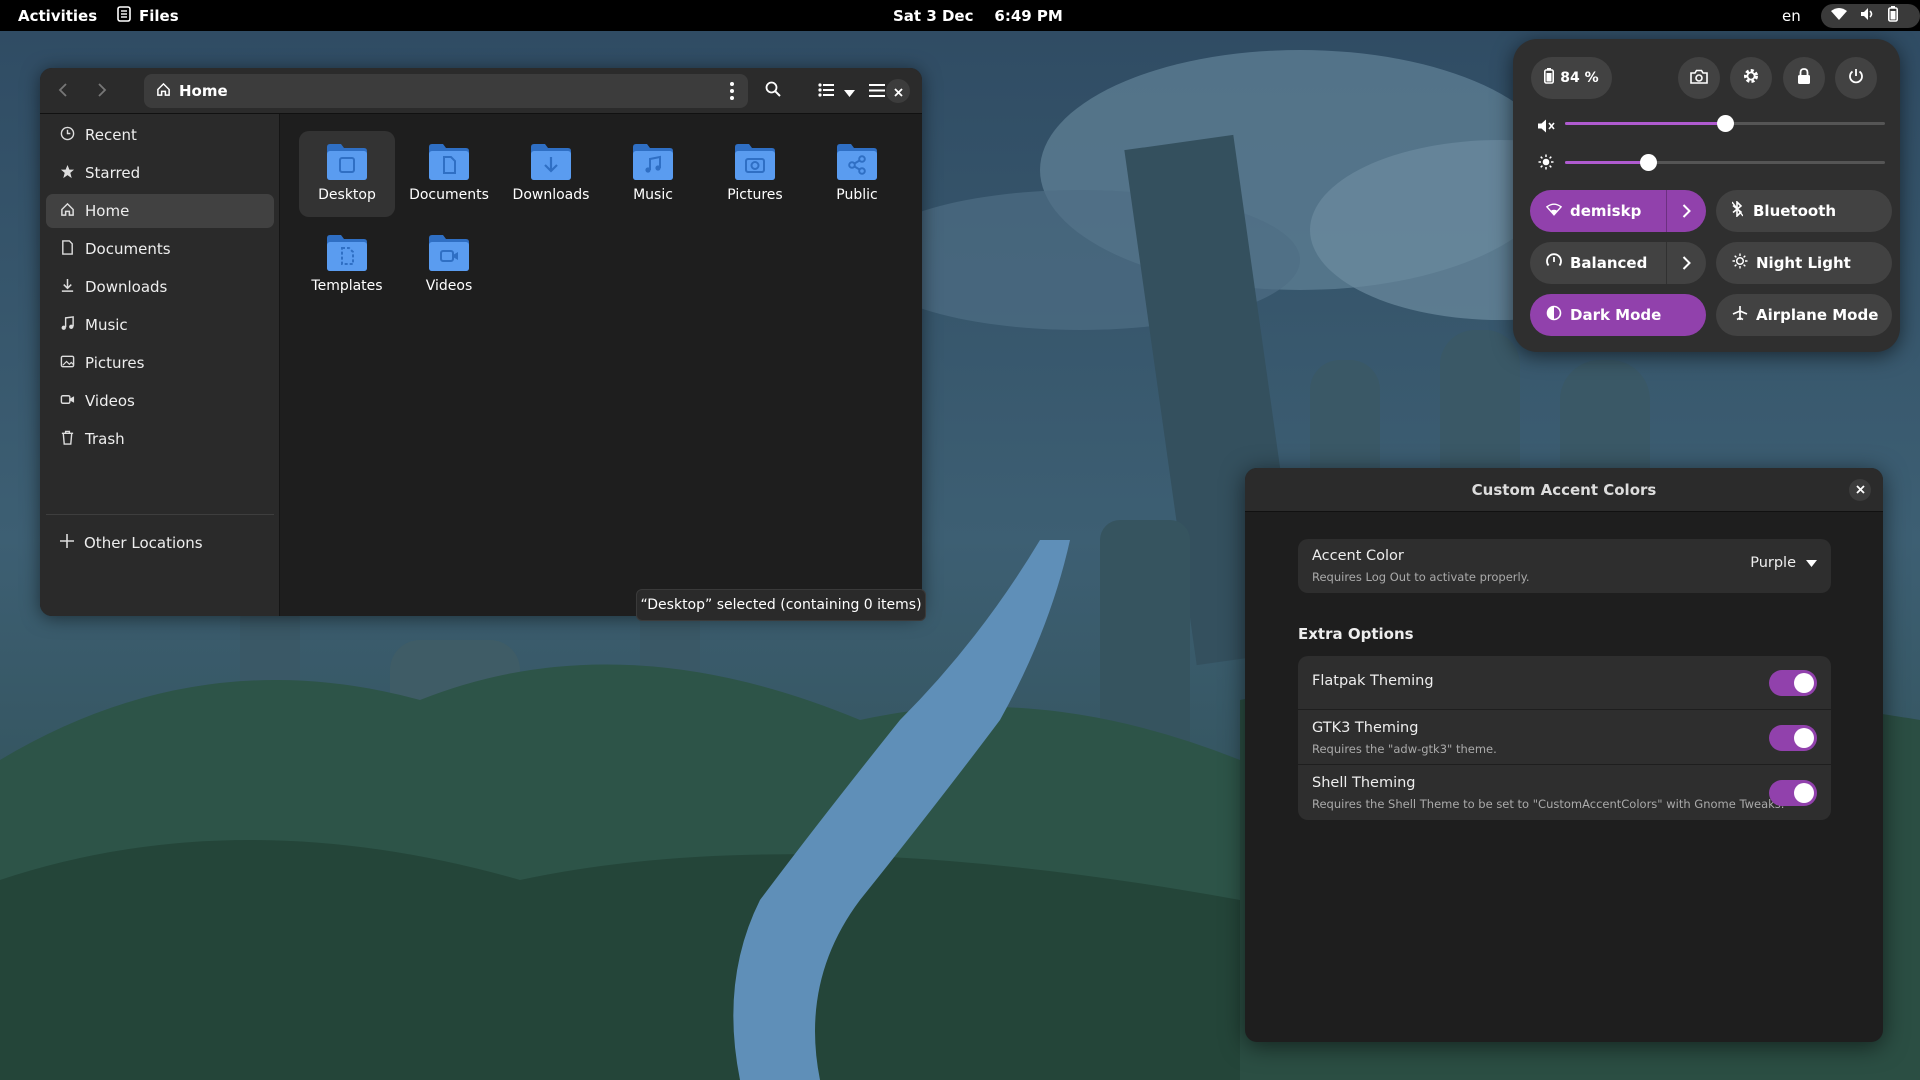 The width and height of the screenshot is (1920, 1080). I want to click on power-button, so click(1856, 78).